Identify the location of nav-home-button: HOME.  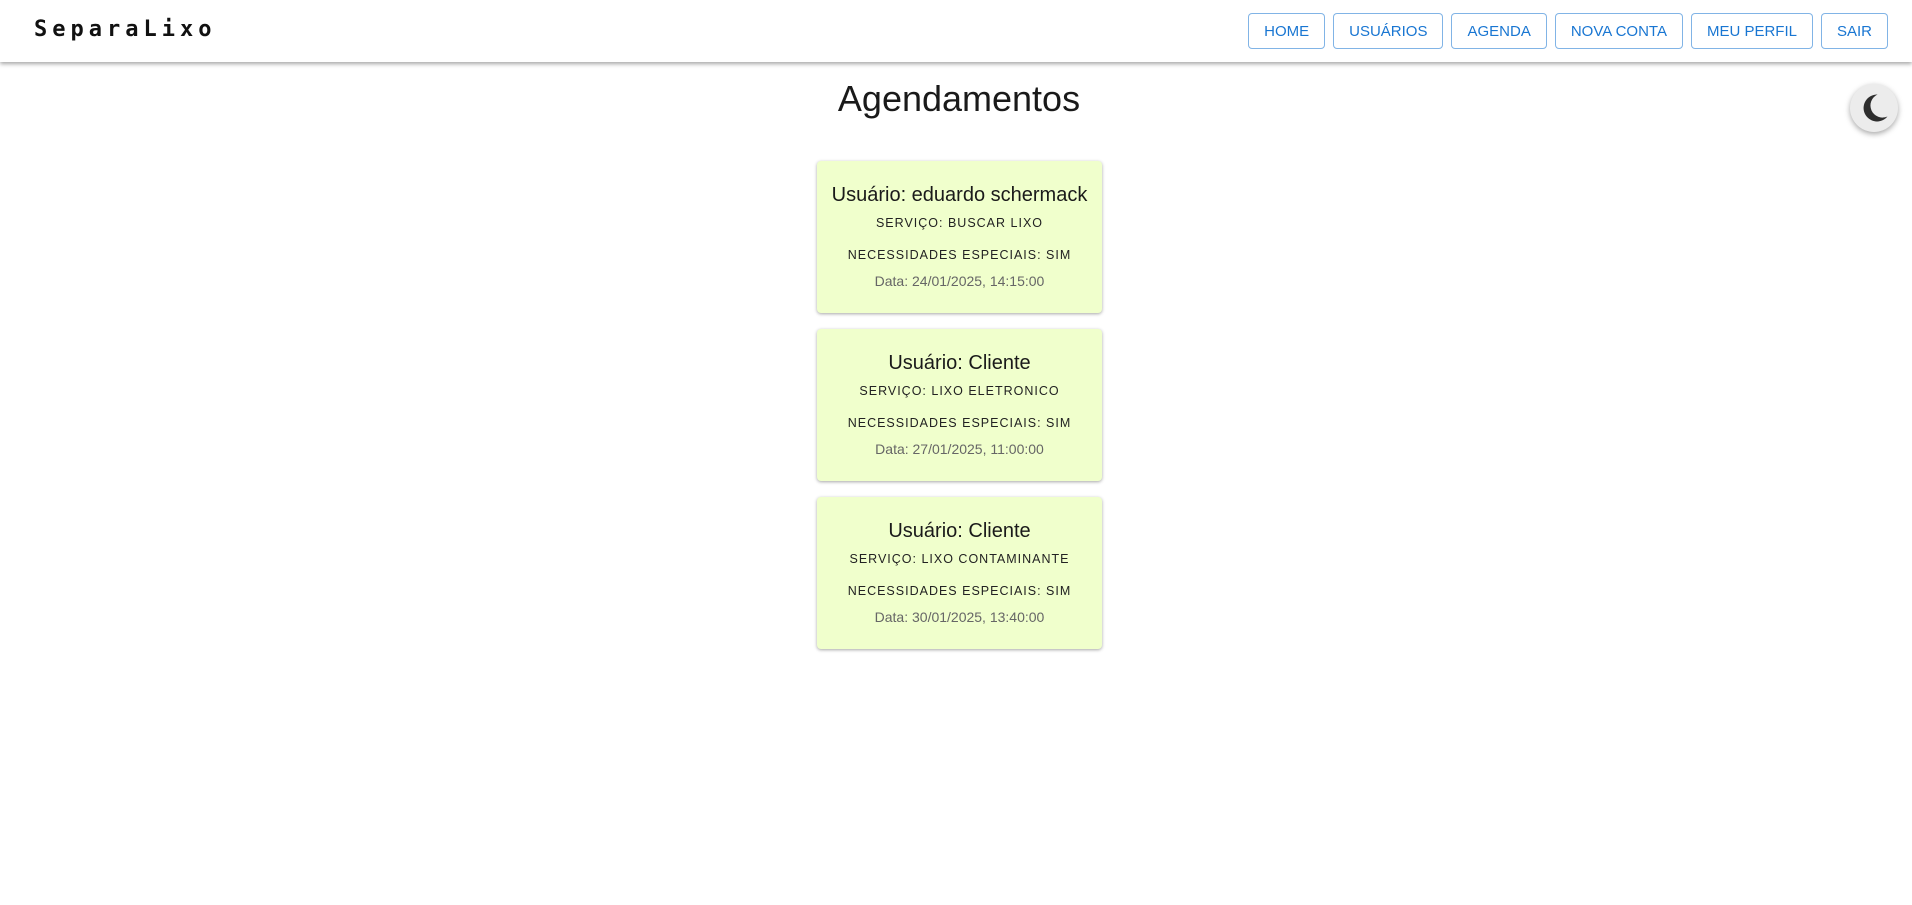
(1287, 31).